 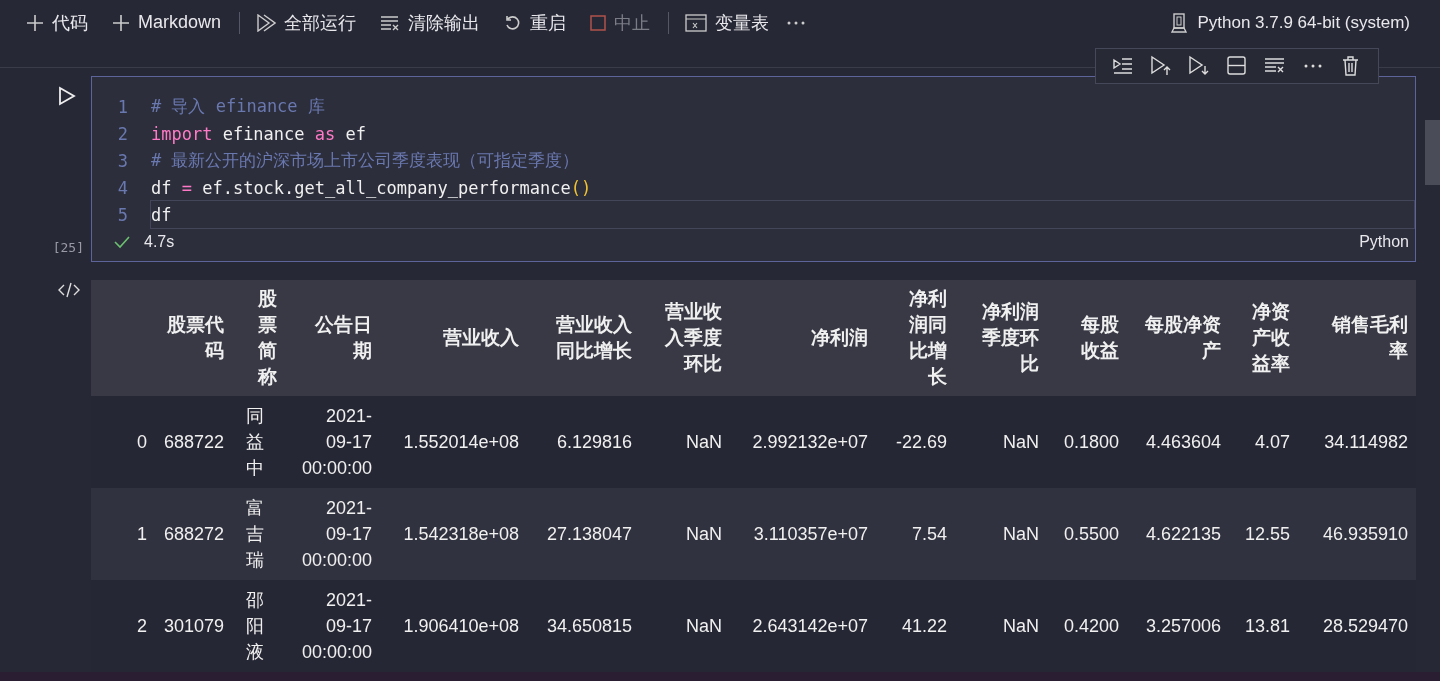 I want to click on table-cell: 28.529470, so click(x=1357, y=626).